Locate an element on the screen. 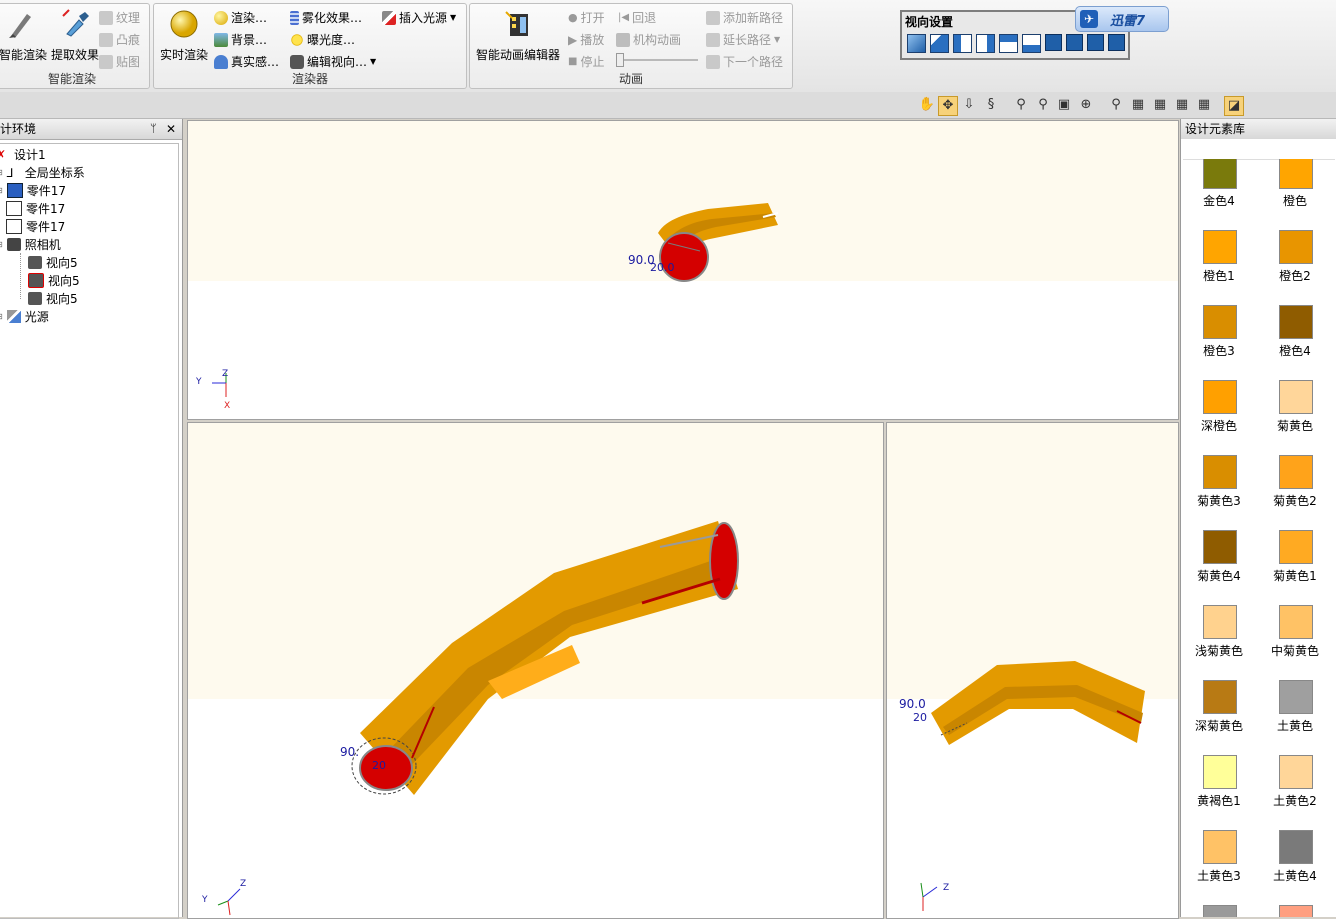  pin-icon: ᛘ is located at coordinates (153, 129).